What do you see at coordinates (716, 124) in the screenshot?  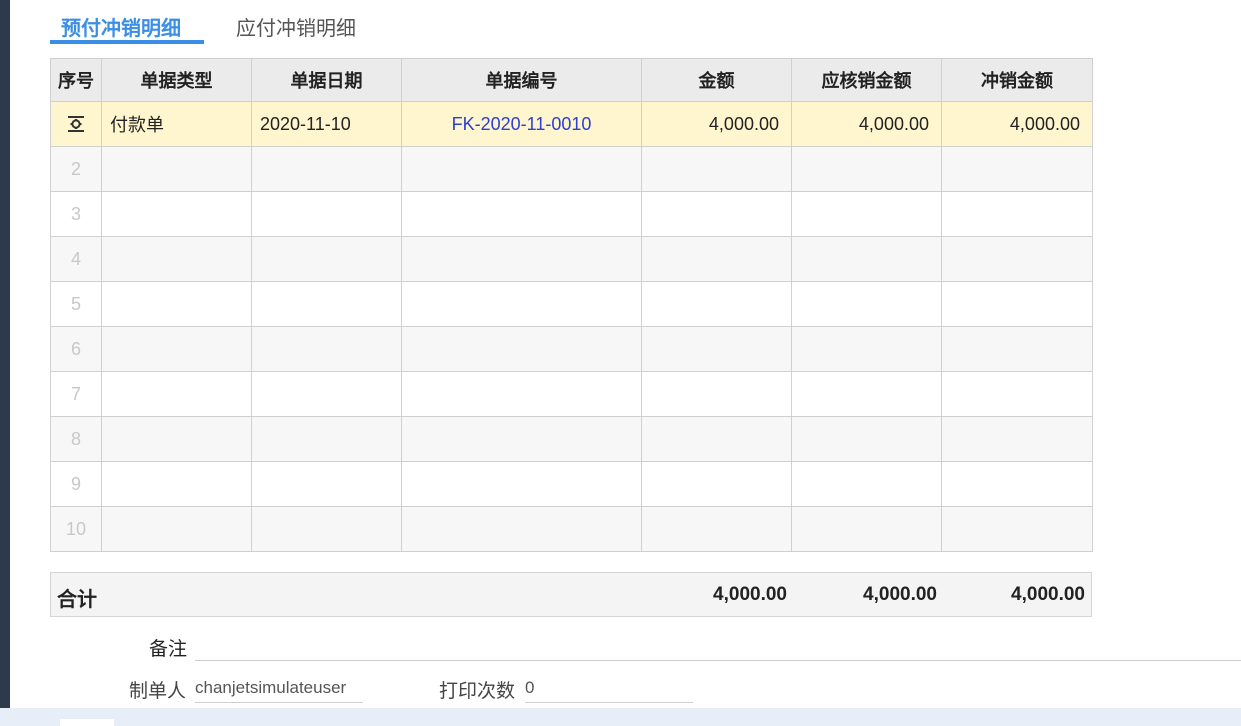 I see `cell-amount: 4,000.00` at bounding box center [716, 124].